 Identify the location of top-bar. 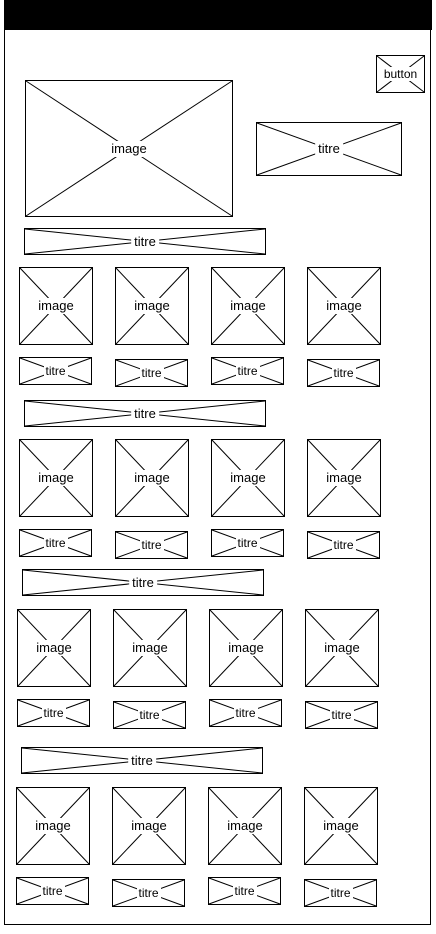
(218, 15).